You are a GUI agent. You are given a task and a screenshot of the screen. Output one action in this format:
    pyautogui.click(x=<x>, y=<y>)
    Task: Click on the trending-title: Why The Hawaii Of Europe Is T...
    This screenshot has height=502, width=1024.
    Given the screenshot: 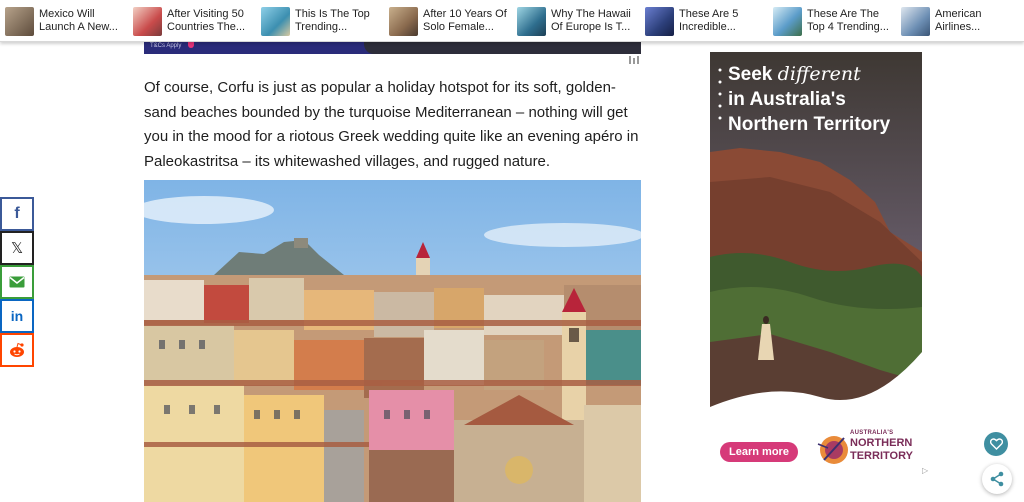 What is the action you would take?
    pyautogui.click(x=591, y=20)
    